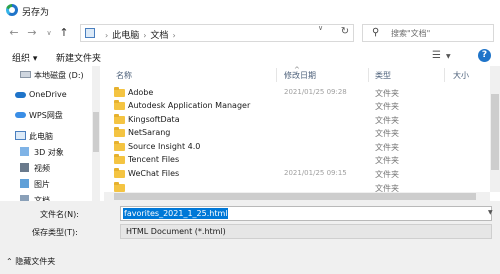 Image resolution: width=500 pixels, height=274 pixels. I want to click on table-row: Adobe 2021/01/25 09:28 文件夹, so click(297, 92).